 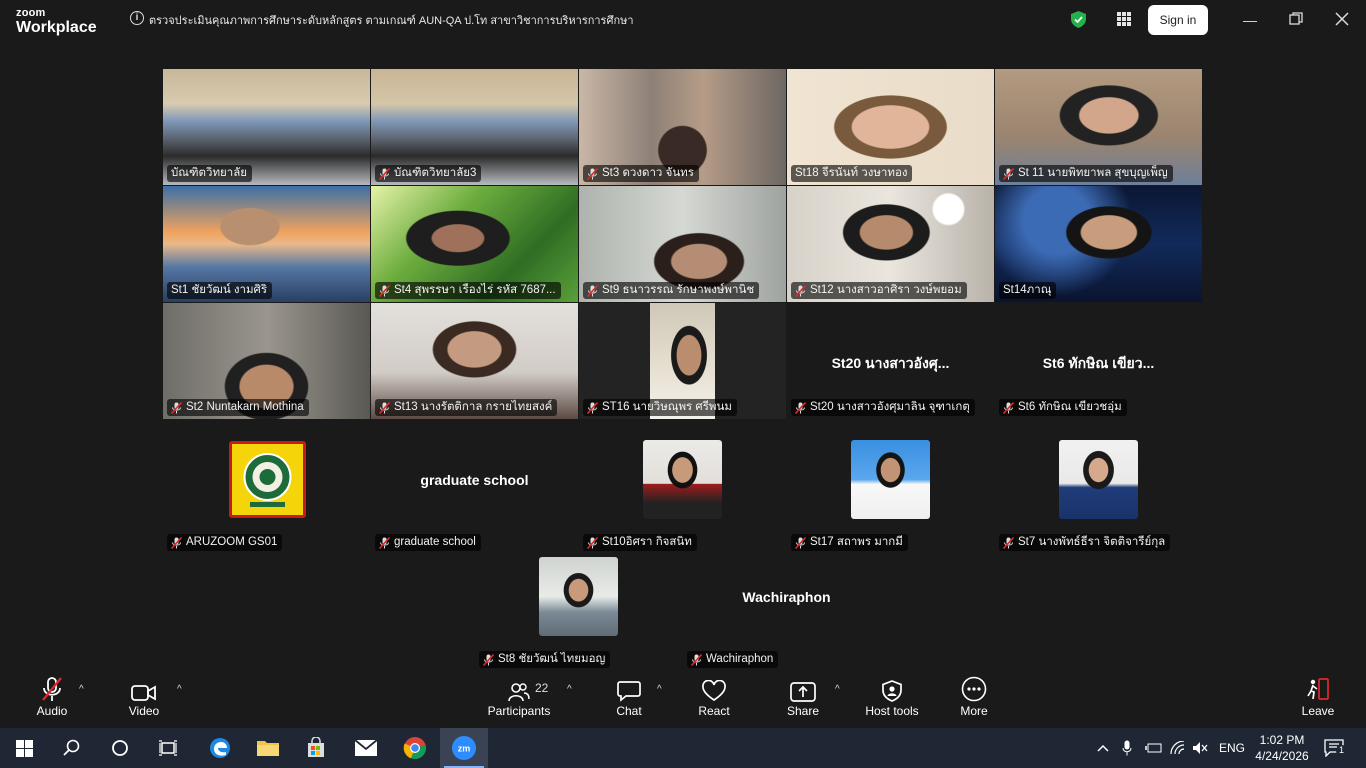 I want to click on video-tile: St2 Nuntakarn Mothina, so click(x=266, y=361).